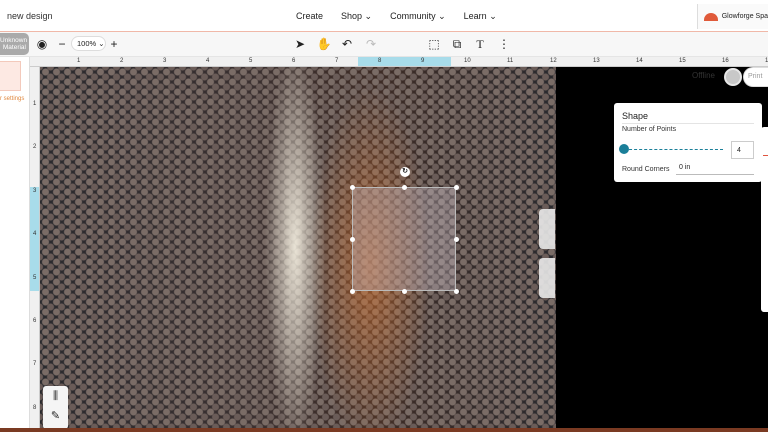 Image resolution: width=768 pixels, height=432 pixels. Describe the element at coordinates (15, 244) in the screenshot. I see `sidebar: r settings` at that location.